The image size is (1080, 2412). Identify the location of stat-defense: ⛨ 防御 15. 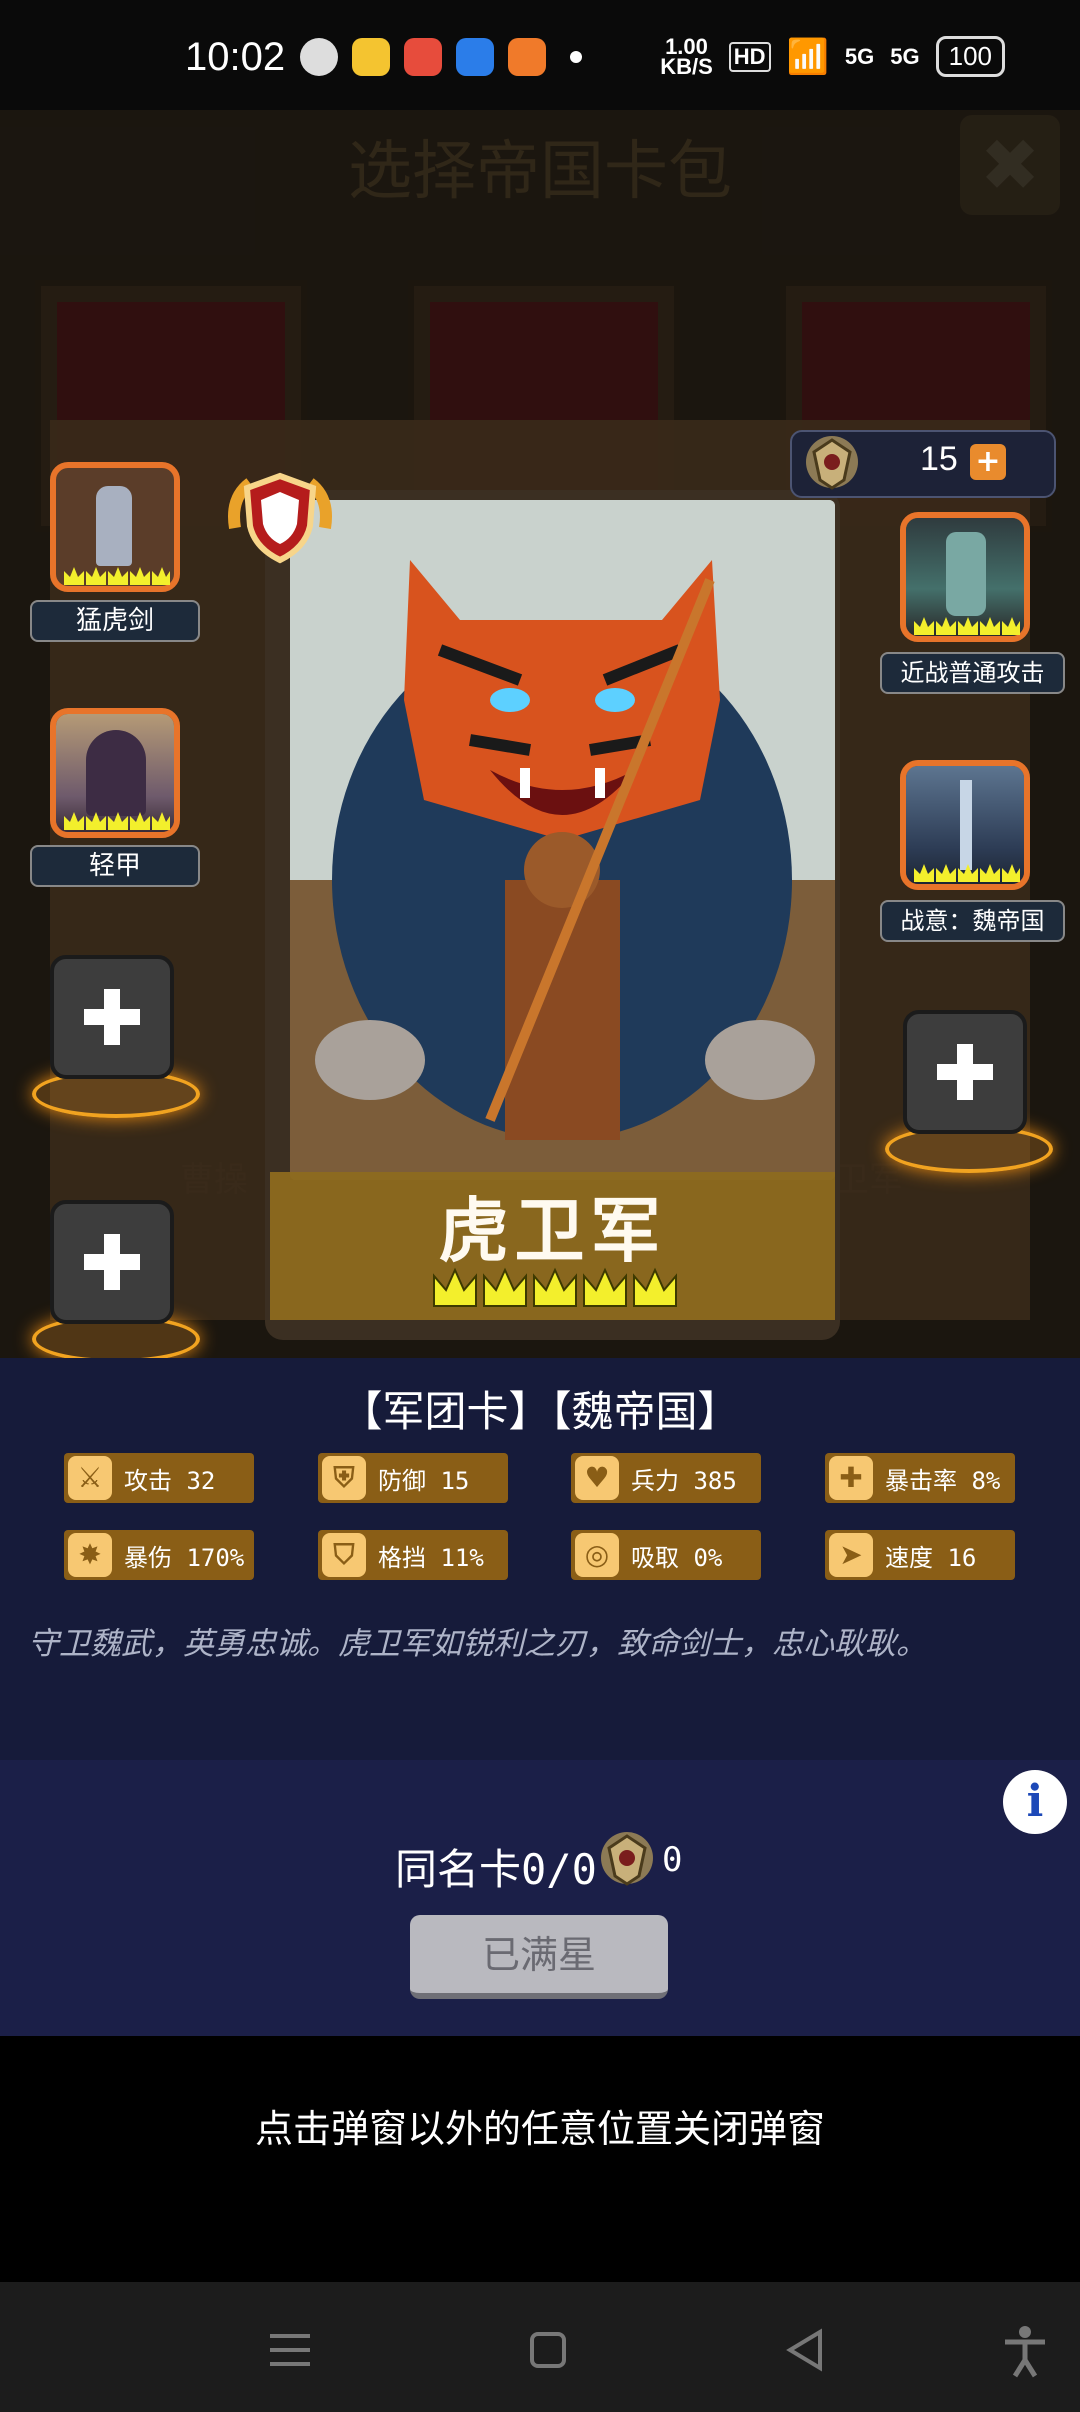
(413, 1478).